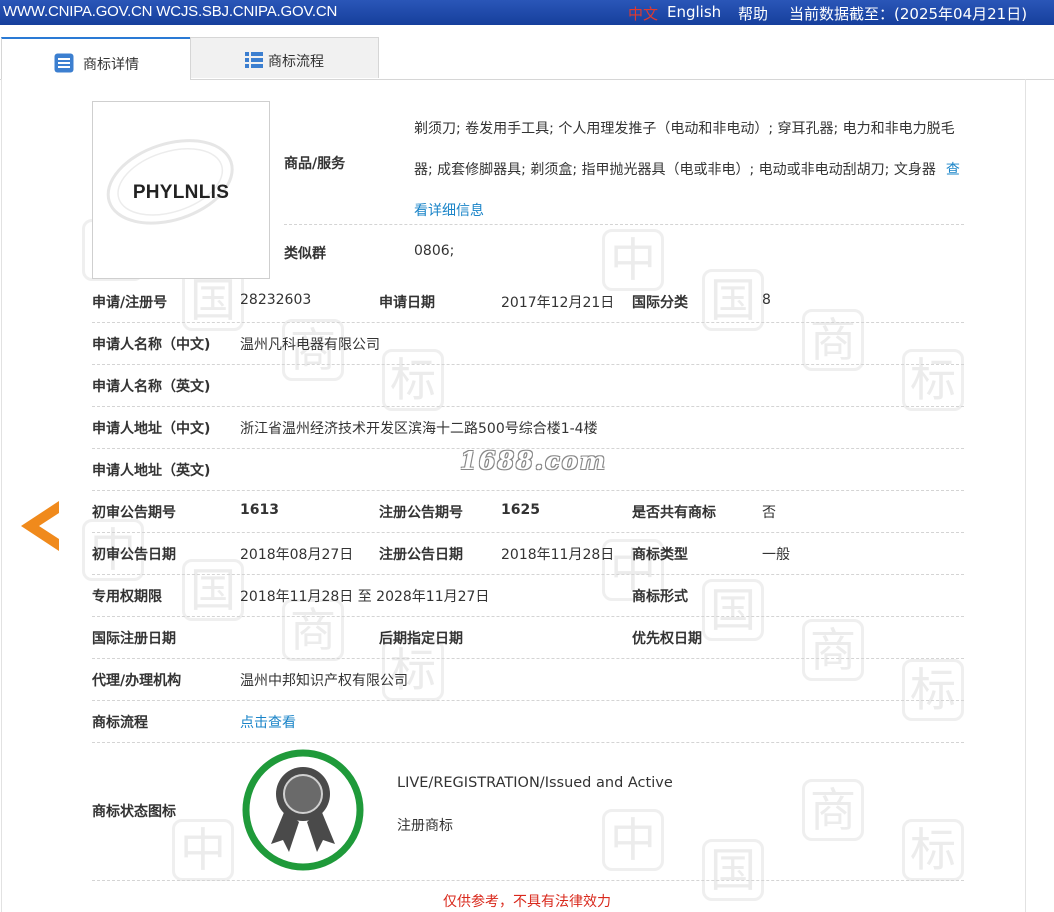  I want to click on later-designation-label: 后期指定日期, so click(421, 639).